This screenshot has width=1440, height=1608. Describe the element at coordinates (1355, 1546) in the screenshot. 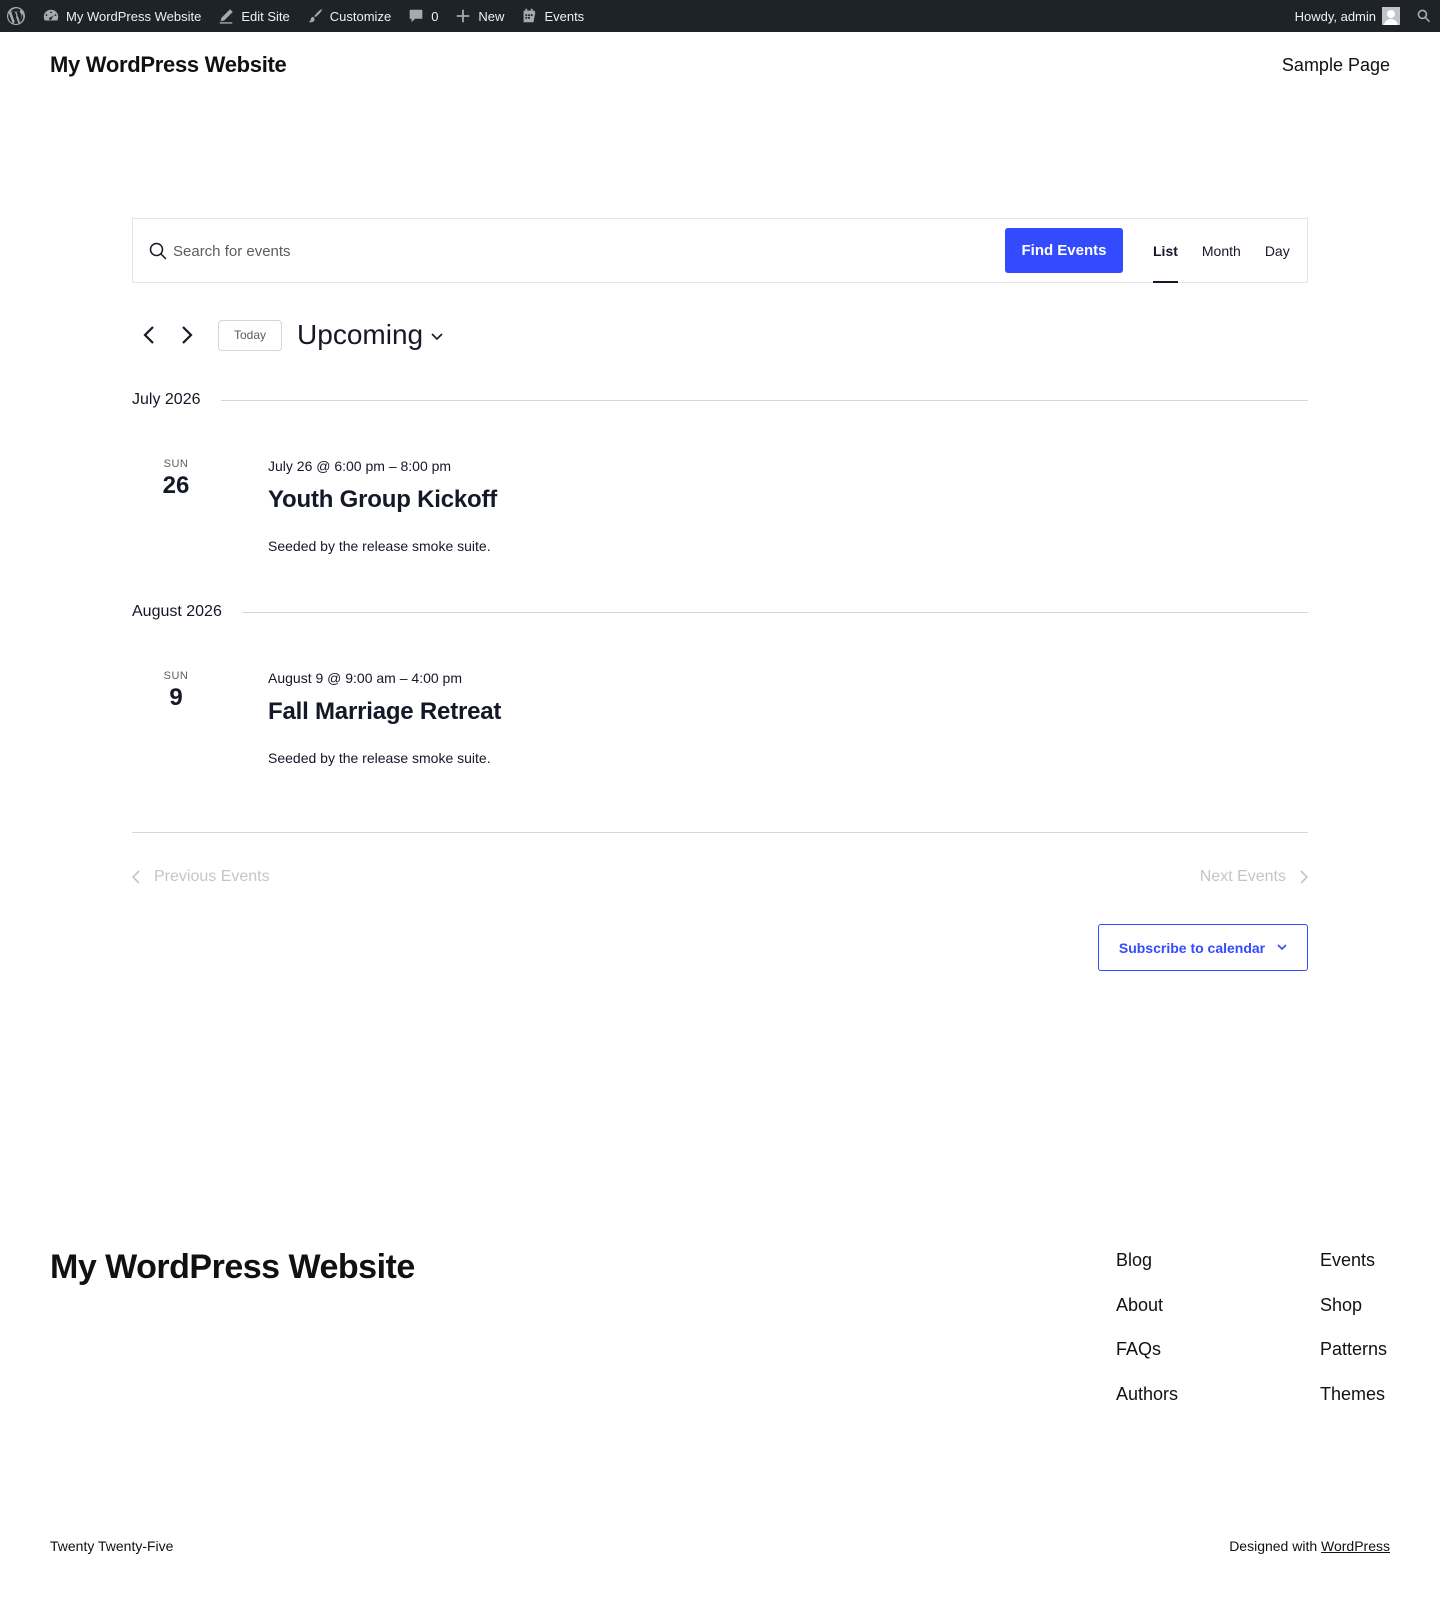

I see `wordpress-link: WordPress` at that location.